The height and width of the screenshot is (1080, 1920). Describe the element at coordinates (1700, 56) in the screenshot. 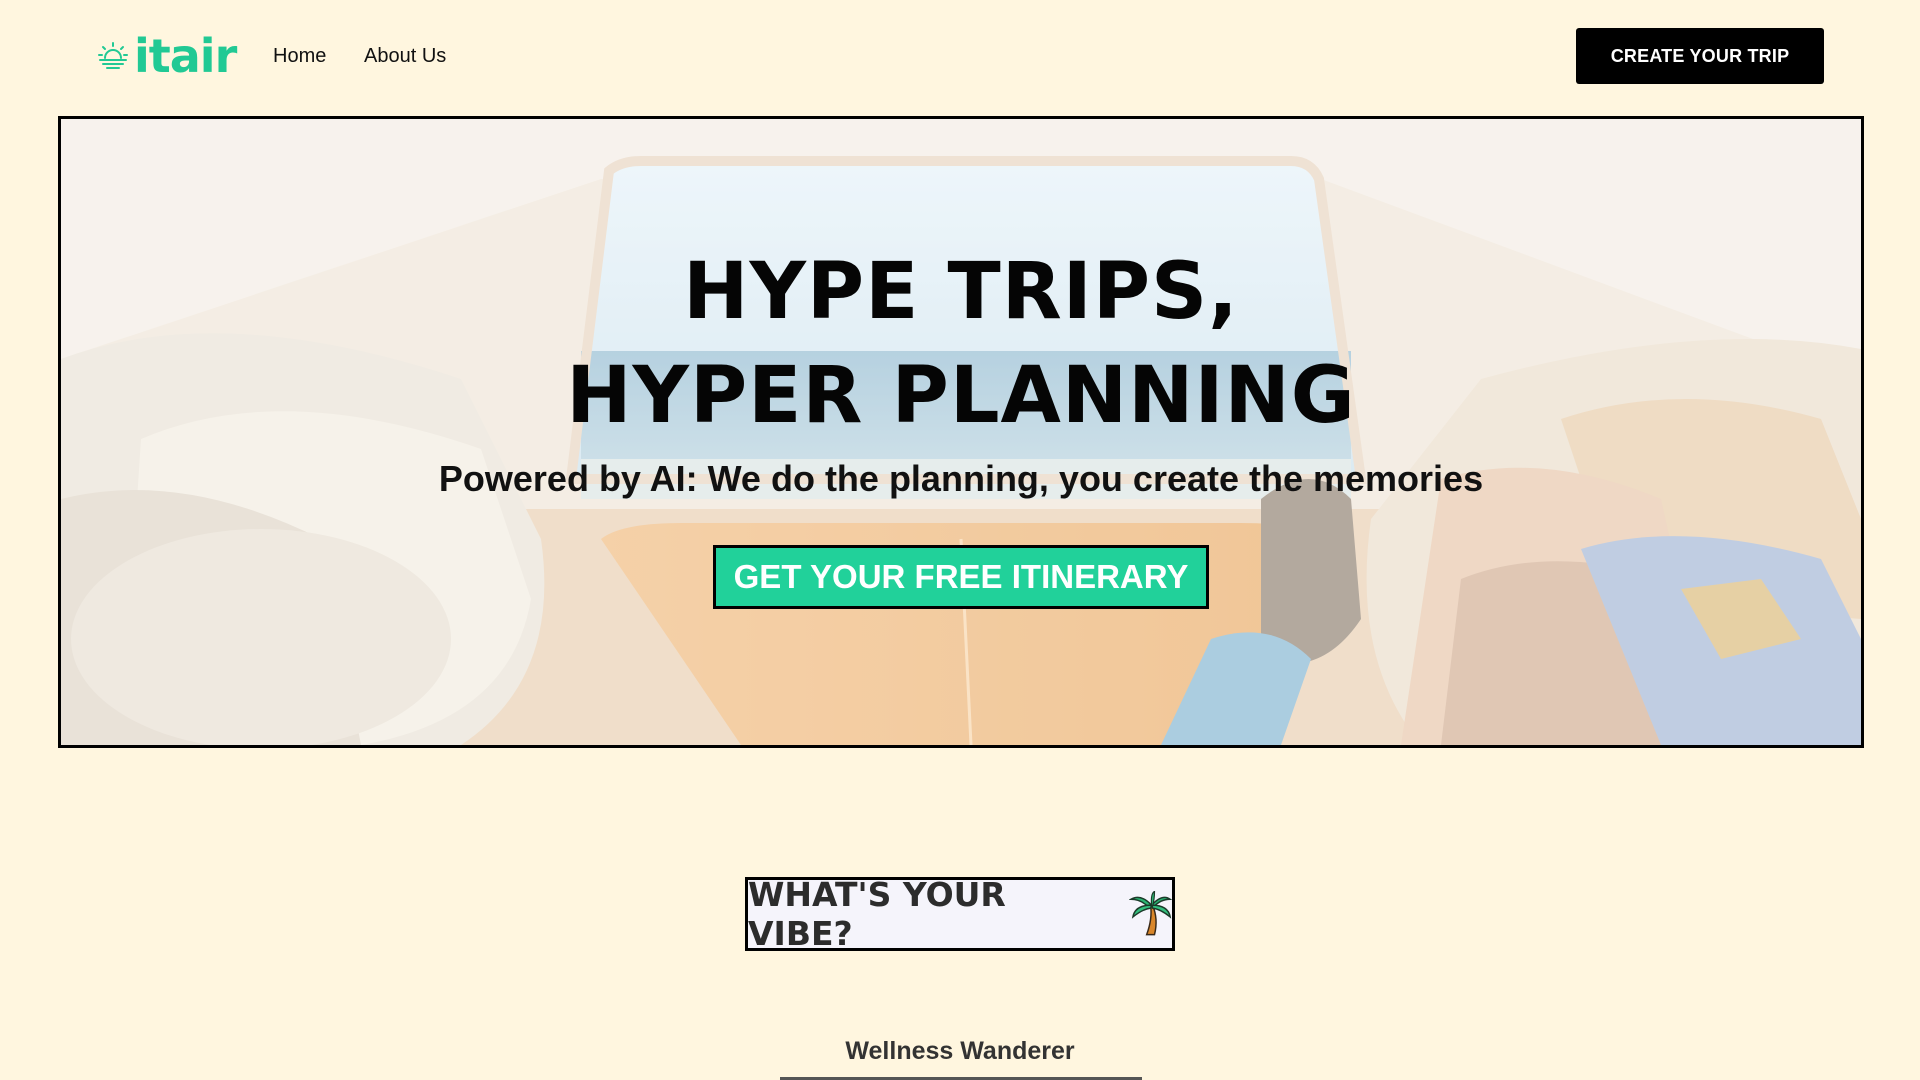

I see `create-trip-button: CREATE YOUR TRIP` at that location.